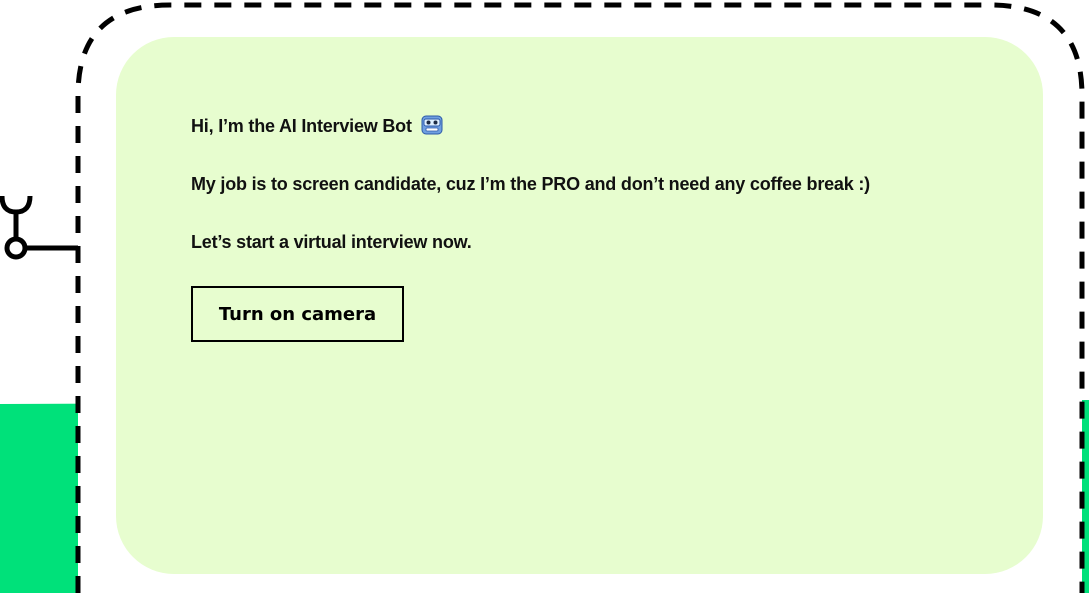 The width and height of the screenshot is (1089, 593). Describe the element at coordinates (39, 227) in the screenshot. I see `connector-node-icon` at that location.